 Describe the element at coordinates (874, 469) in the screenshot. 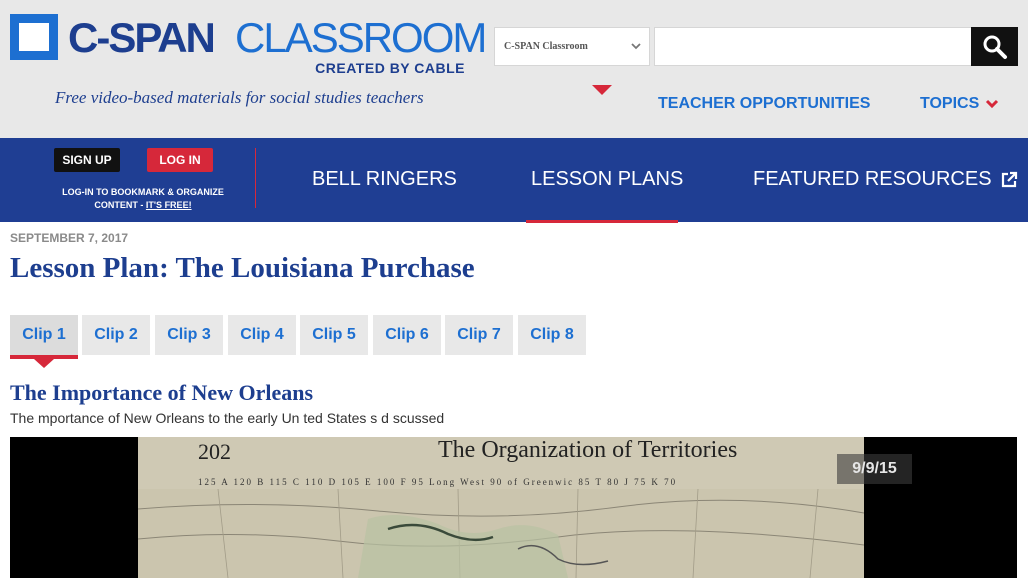

I see `video-date-stamp: 9/9/15` at that location.